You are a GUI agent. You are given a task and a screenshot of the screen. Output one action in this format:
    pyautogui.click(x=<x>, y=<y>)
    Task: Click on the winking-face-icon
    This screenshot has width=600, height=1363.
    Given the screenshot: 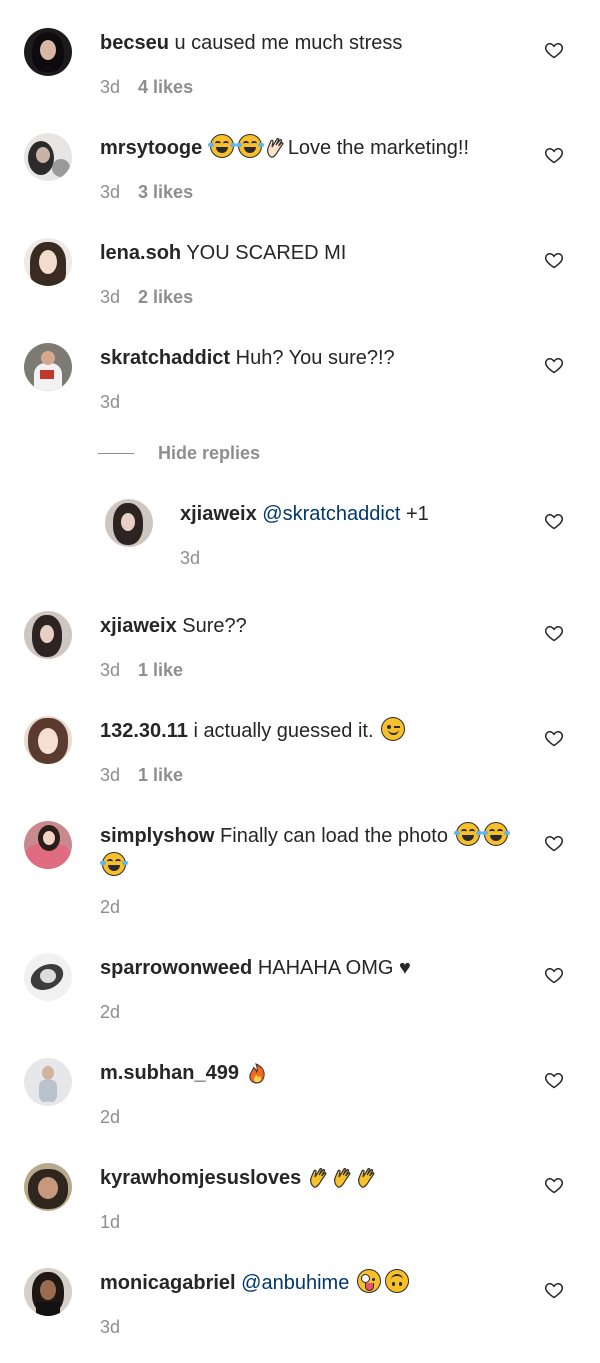 What is the action you would take?
    pyautogui.click(x=393, y=729)
    